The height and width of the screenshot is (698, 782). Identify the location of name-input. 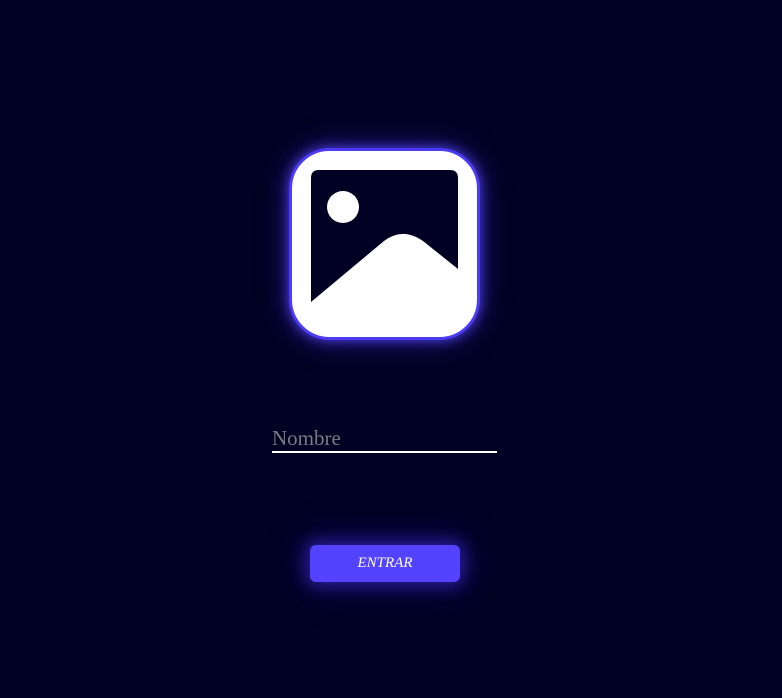
(384, 439).